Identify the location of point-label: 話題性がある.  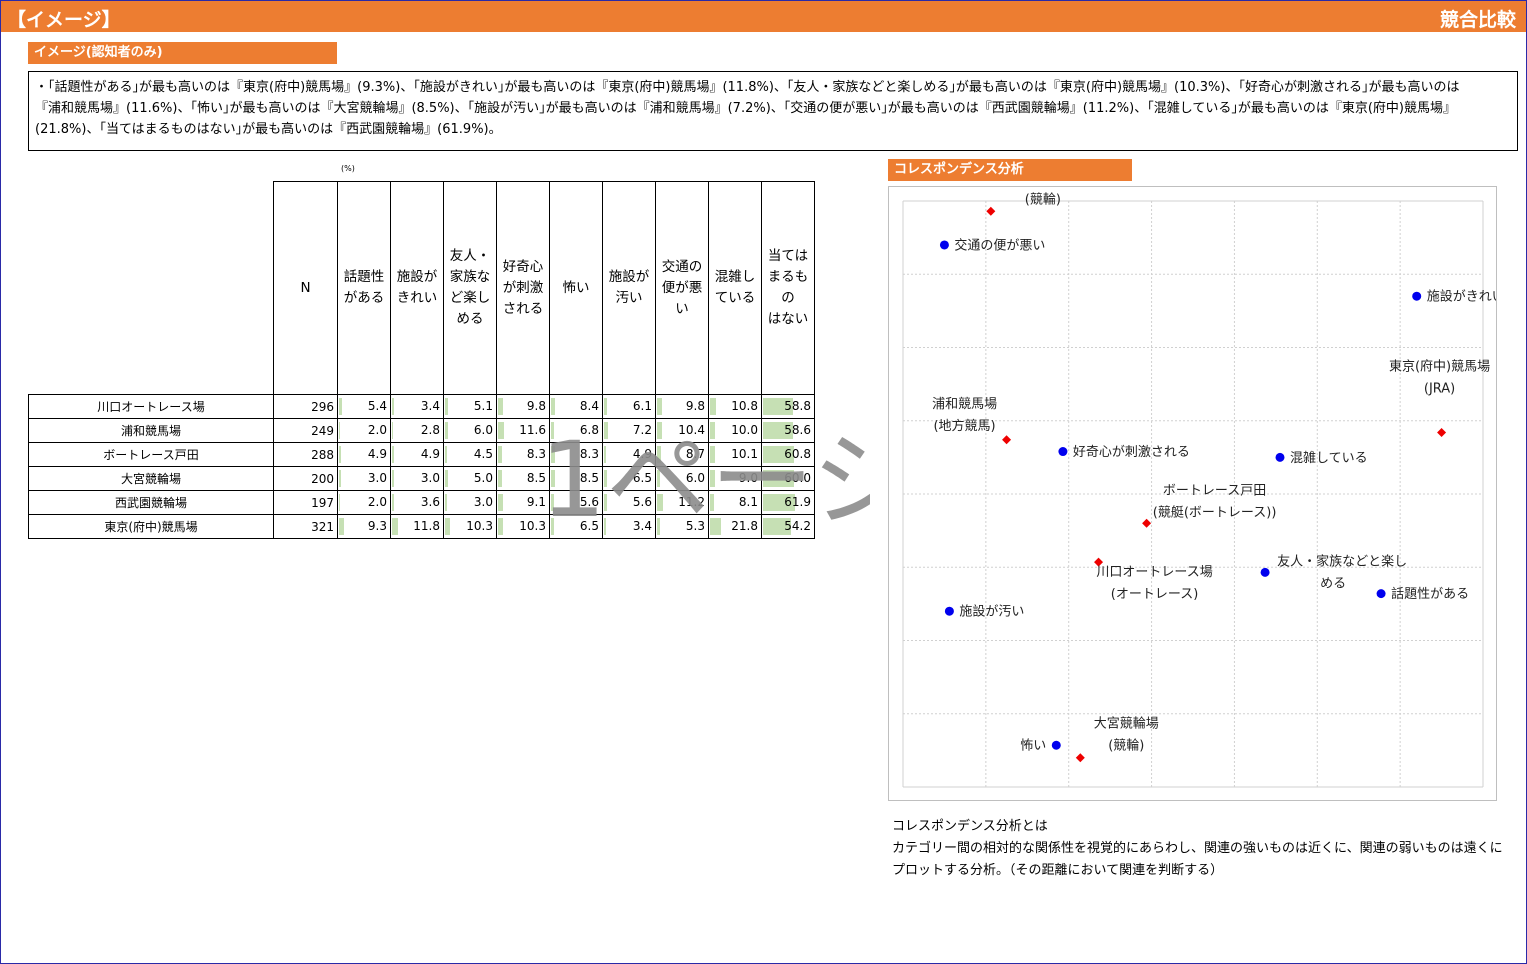
(1430, 594).